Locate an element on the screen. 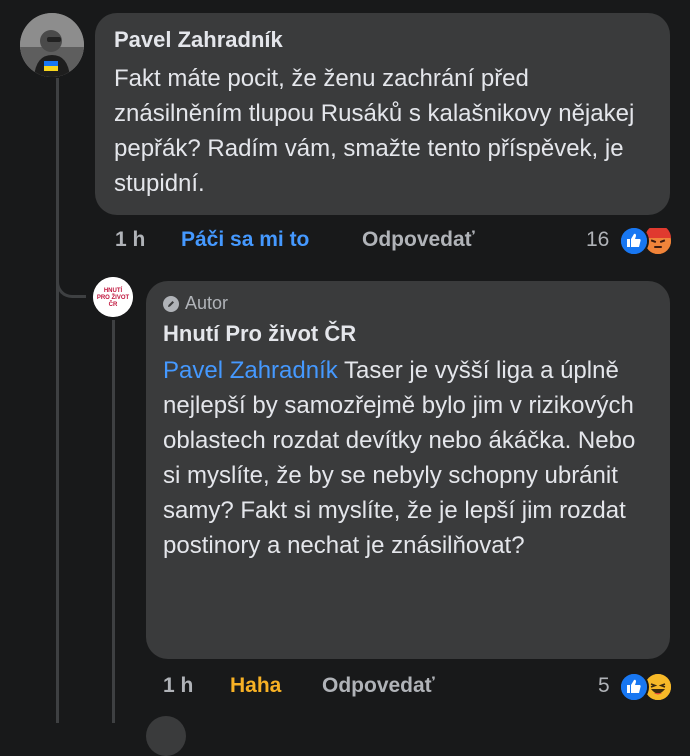  avatar is located at coordinates (52, 45).